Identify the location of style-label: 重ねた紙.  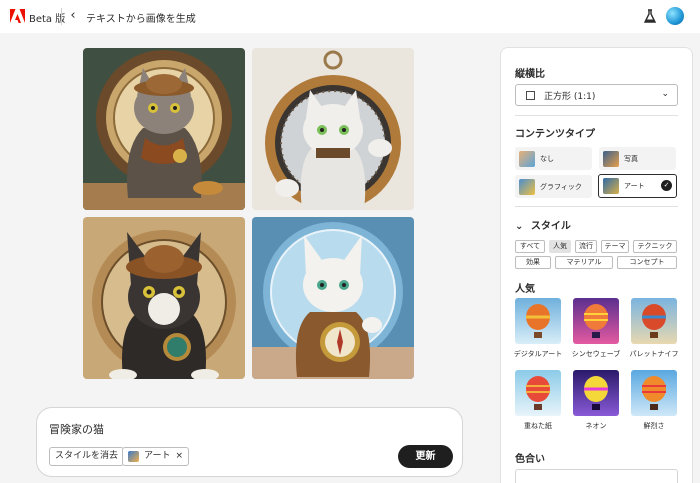
(538, 426).